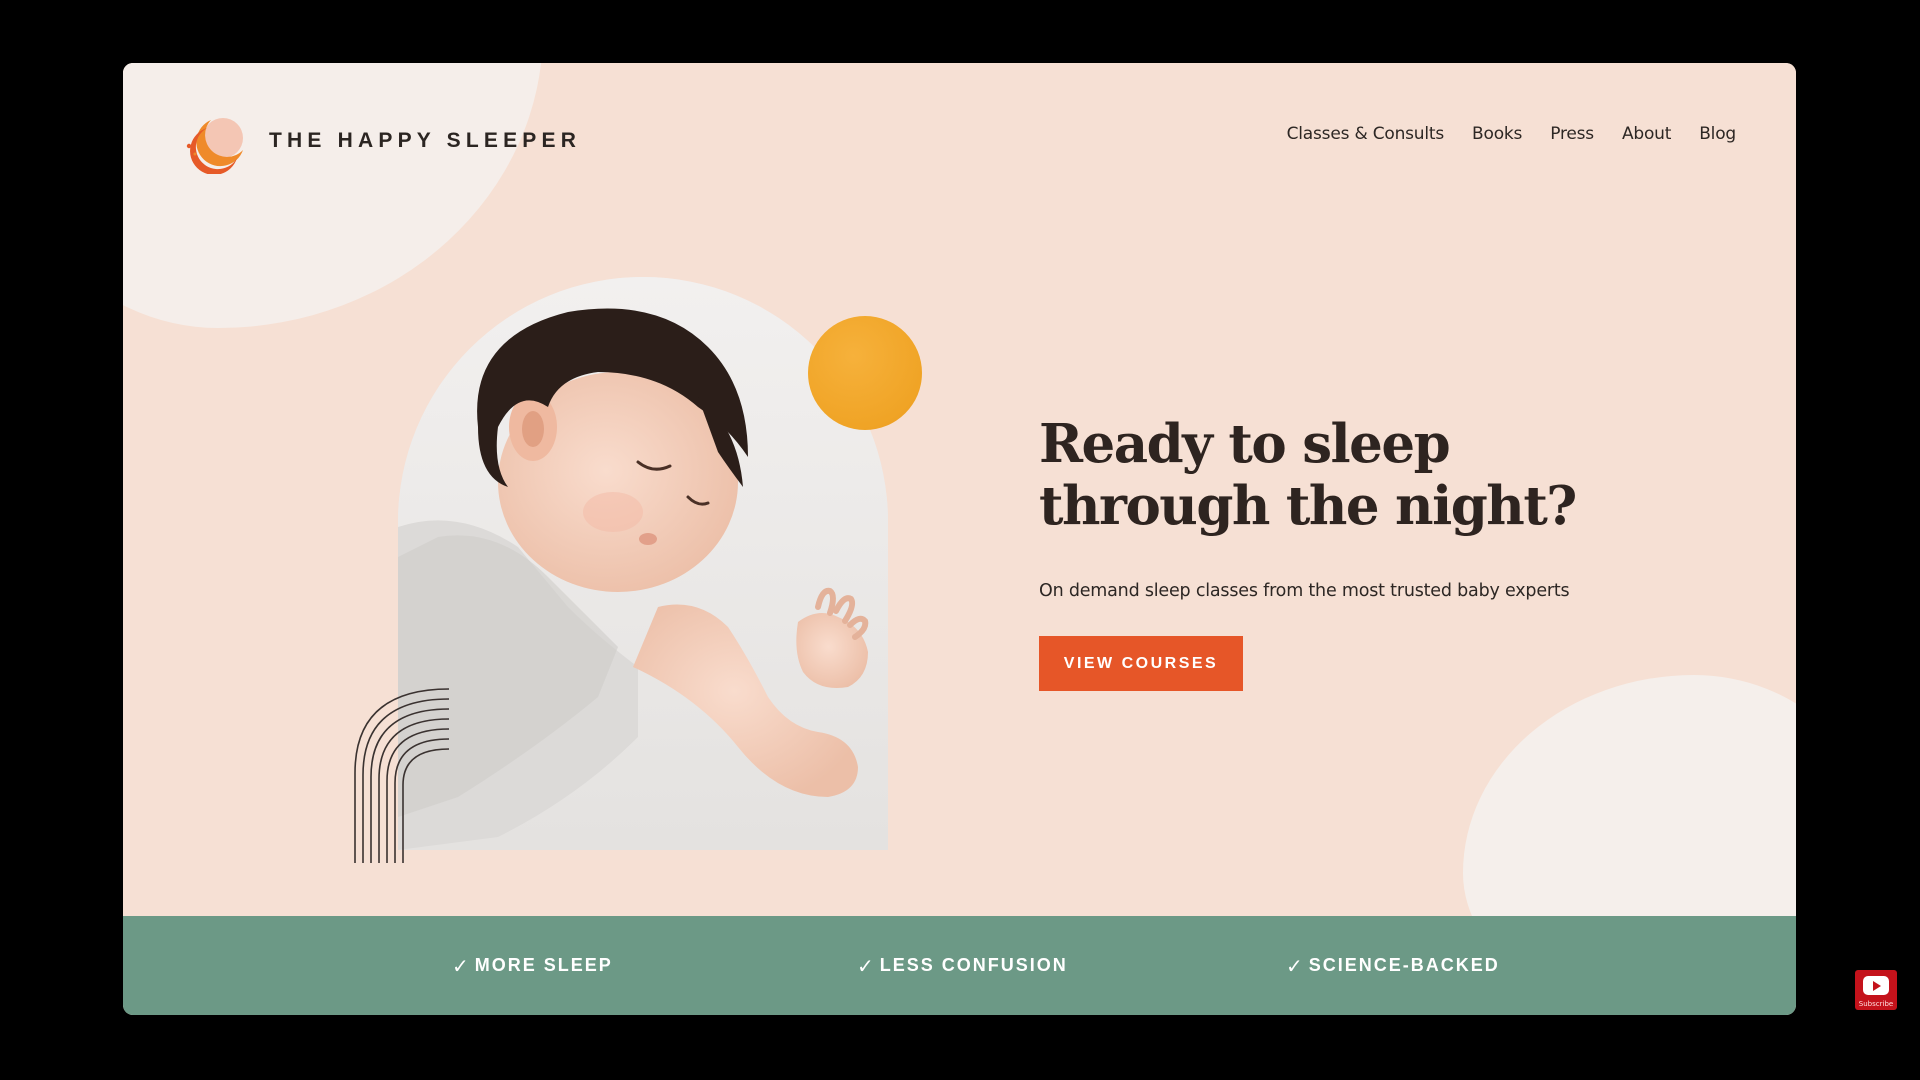 The image size is (1920, 1080). I want to click on nav-item-classes-consults: Classes & Consults, so click(1366, 134).